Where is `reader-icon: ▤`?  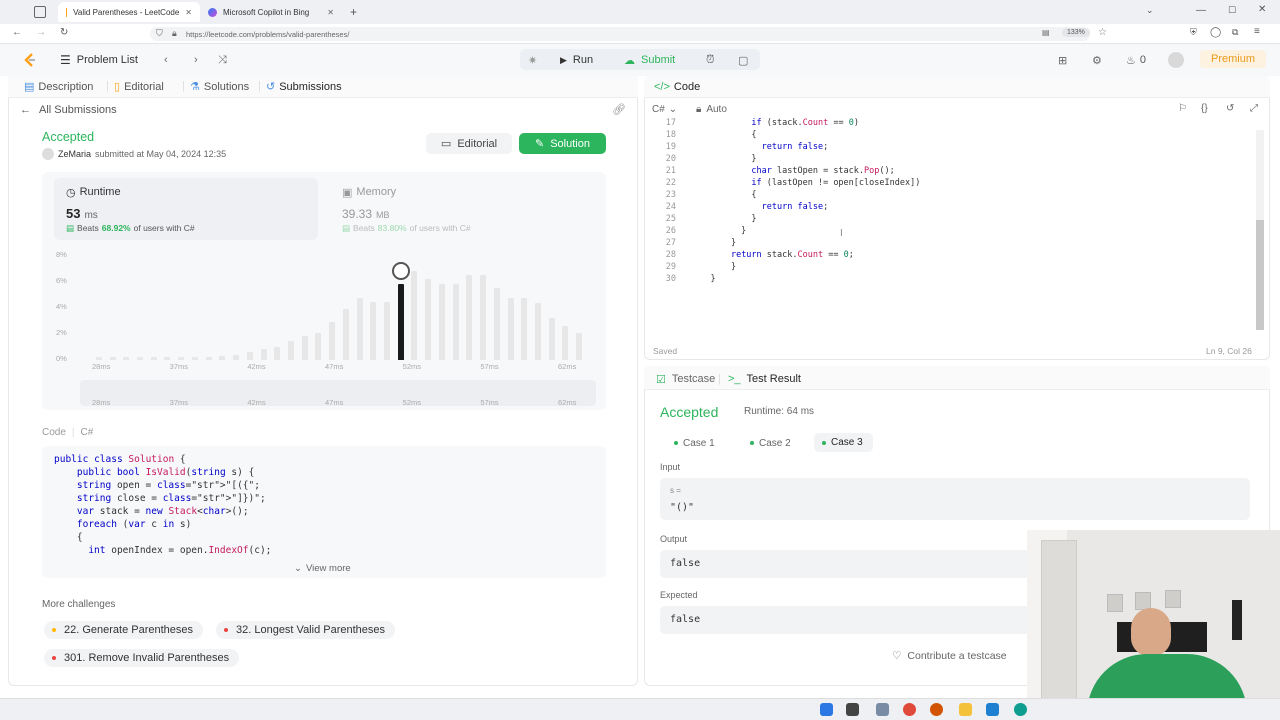 reader-icon: ▤ is located at coordinates (1046, 32).